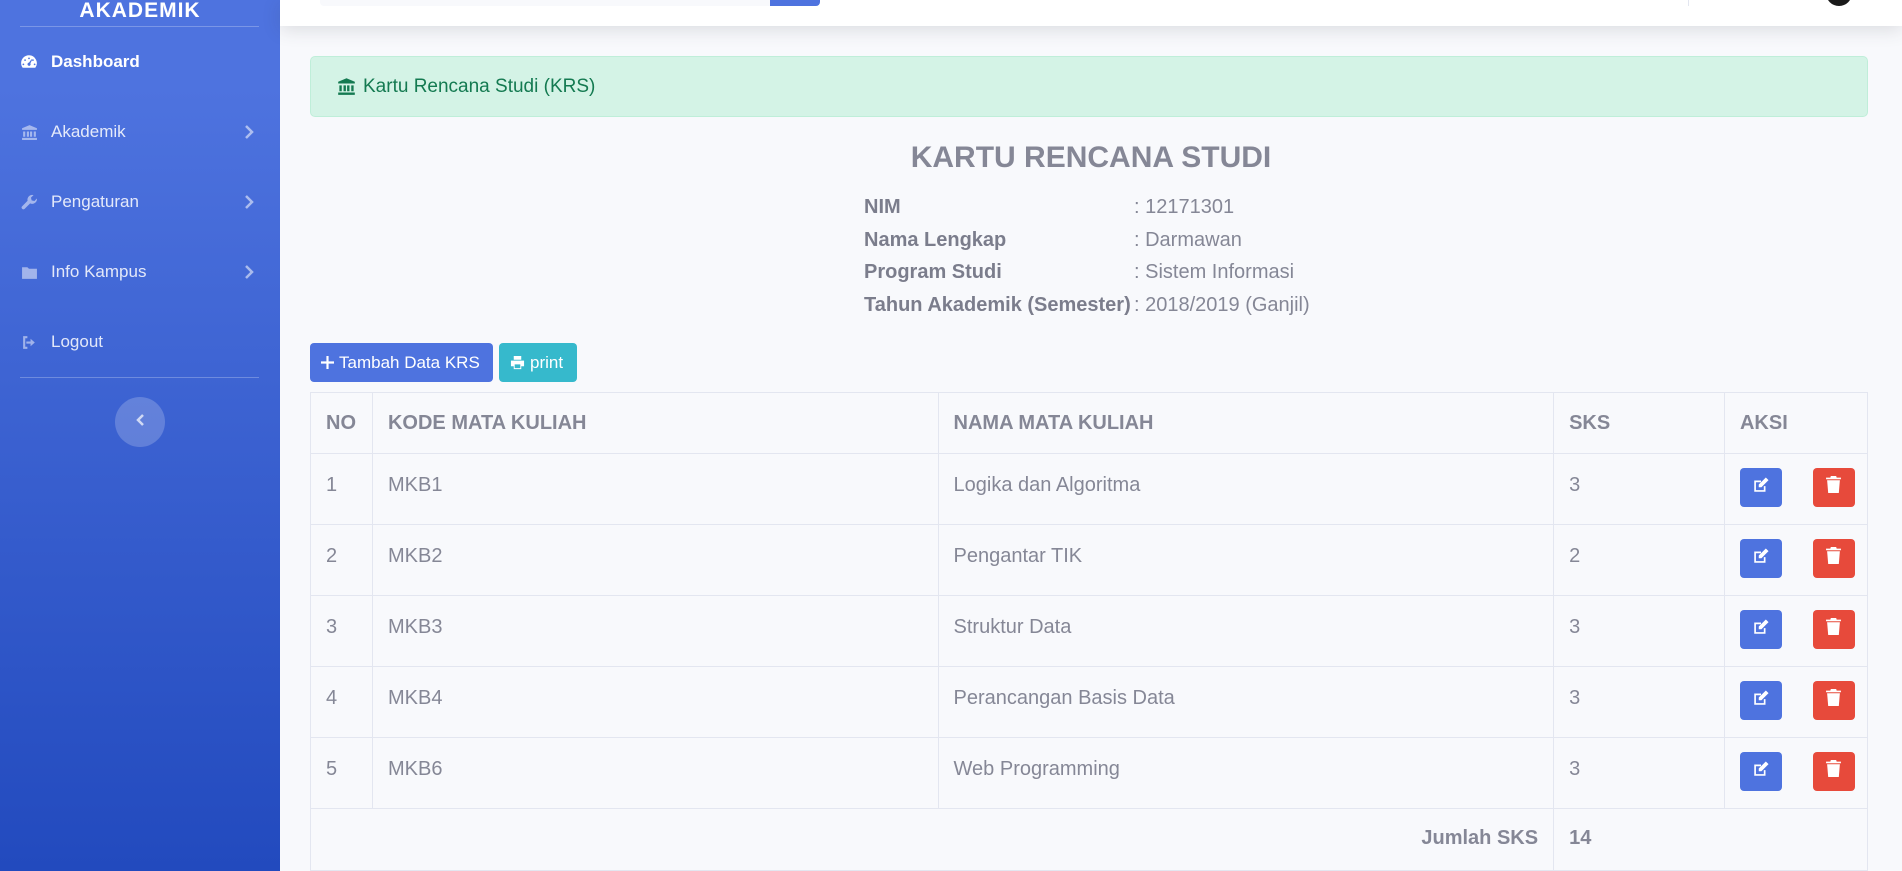  I want to click on sidebar-item-pengaturan: Pengaturan, so click(140, 202).